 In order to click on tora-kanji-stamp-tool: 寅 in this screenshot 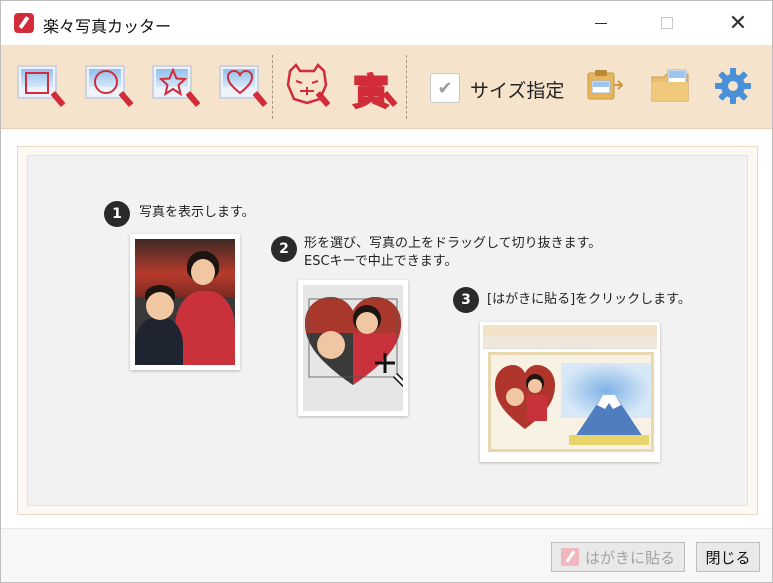, I will do `click(372, 87)`.